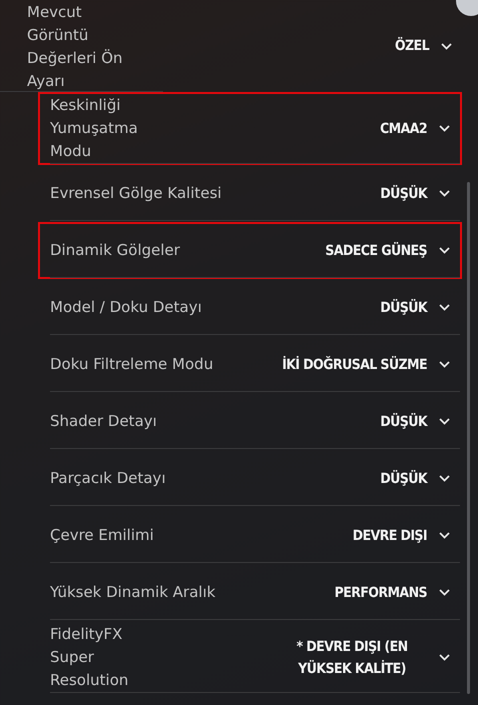  I want to click on setting-label: Doku Filtreleme Modu, so click(132, 364).